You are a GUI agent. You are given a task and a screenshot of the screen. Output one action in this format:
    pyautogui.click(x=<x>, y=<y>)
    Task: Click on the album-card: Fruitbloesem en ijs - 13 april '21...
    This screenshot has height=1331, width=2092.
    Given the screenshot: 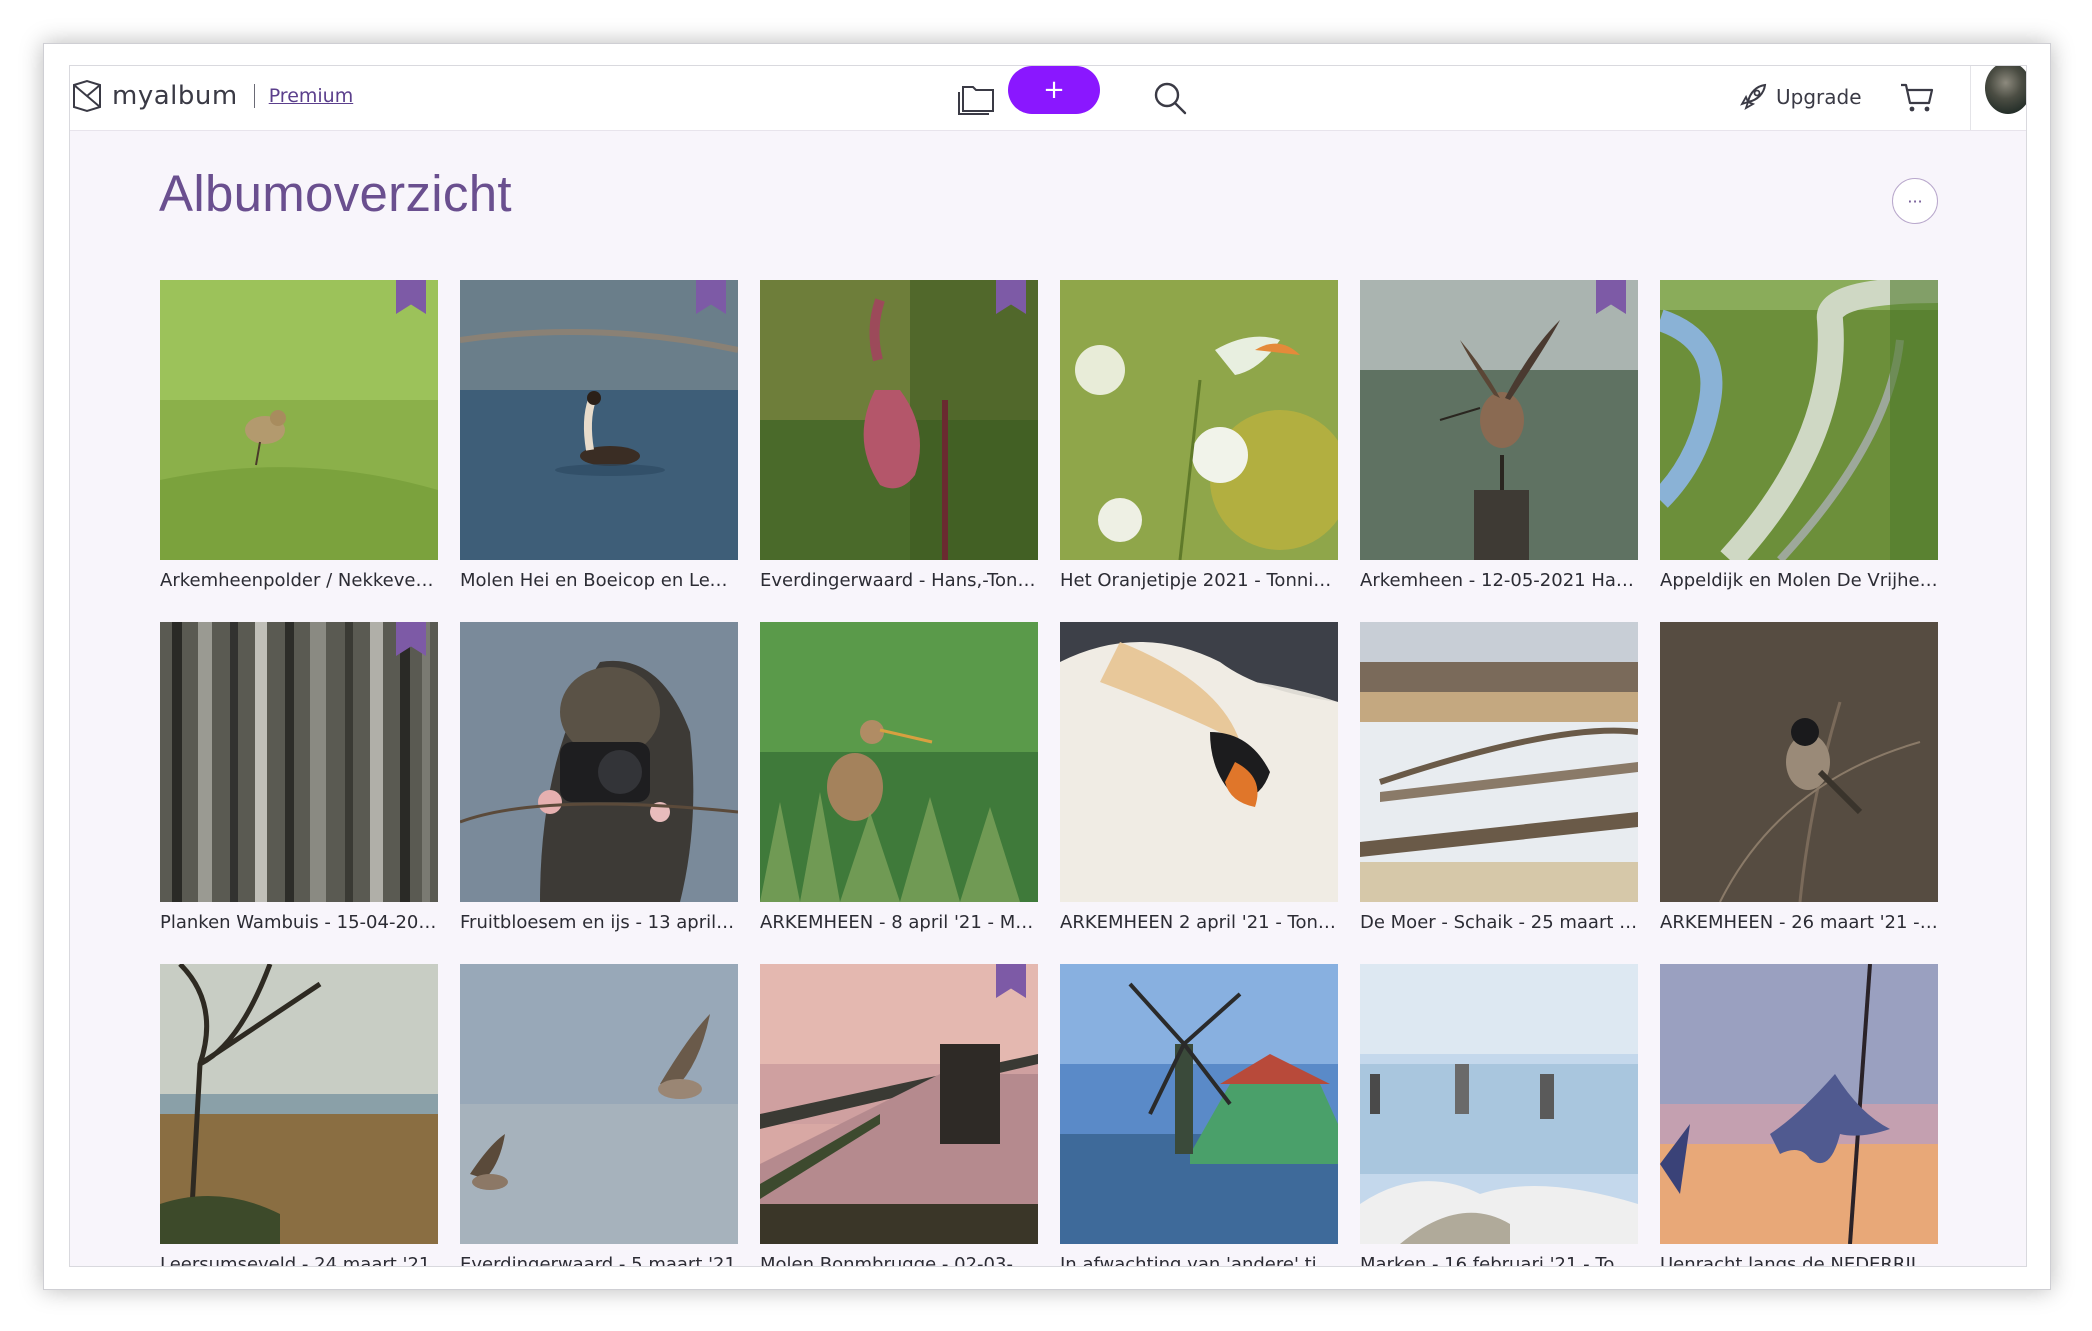 What is the action you would take?
    pyautogui.click(x=599, y=777)
    